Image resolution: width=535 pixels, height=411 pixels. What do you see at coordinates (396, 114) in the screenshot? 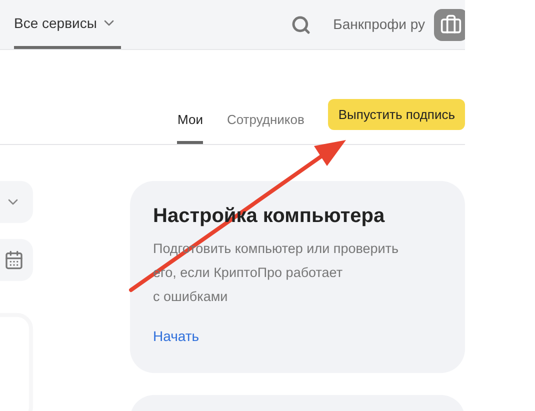
I see `issue-signature-button: Выпустить подпись` at bounding box center [396, 114].